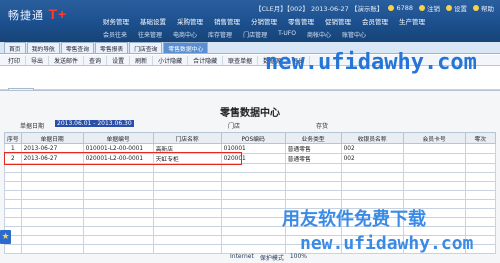 The width and height of the screenshot is (500, 263). Describe the element at coordinates (5, 237) in the screenshot. I see `star-icon: ★` at that location.